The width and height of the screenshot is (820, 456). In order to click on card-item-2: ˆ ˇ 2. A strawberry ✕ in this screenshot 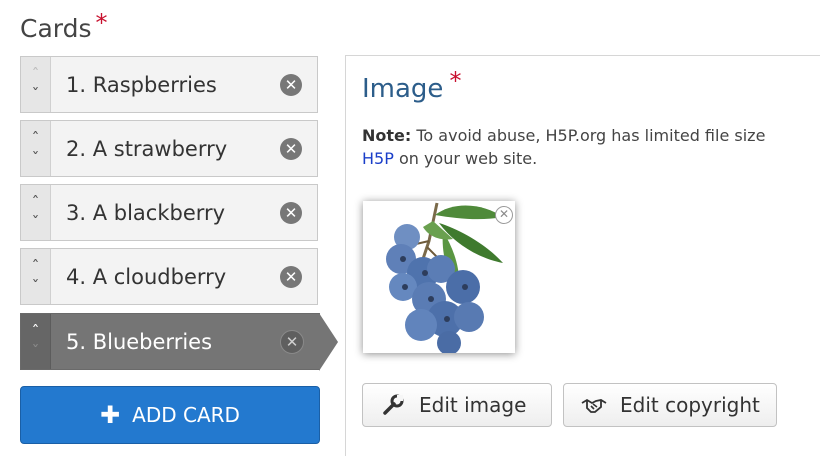, I will do `click(169, 148)`.